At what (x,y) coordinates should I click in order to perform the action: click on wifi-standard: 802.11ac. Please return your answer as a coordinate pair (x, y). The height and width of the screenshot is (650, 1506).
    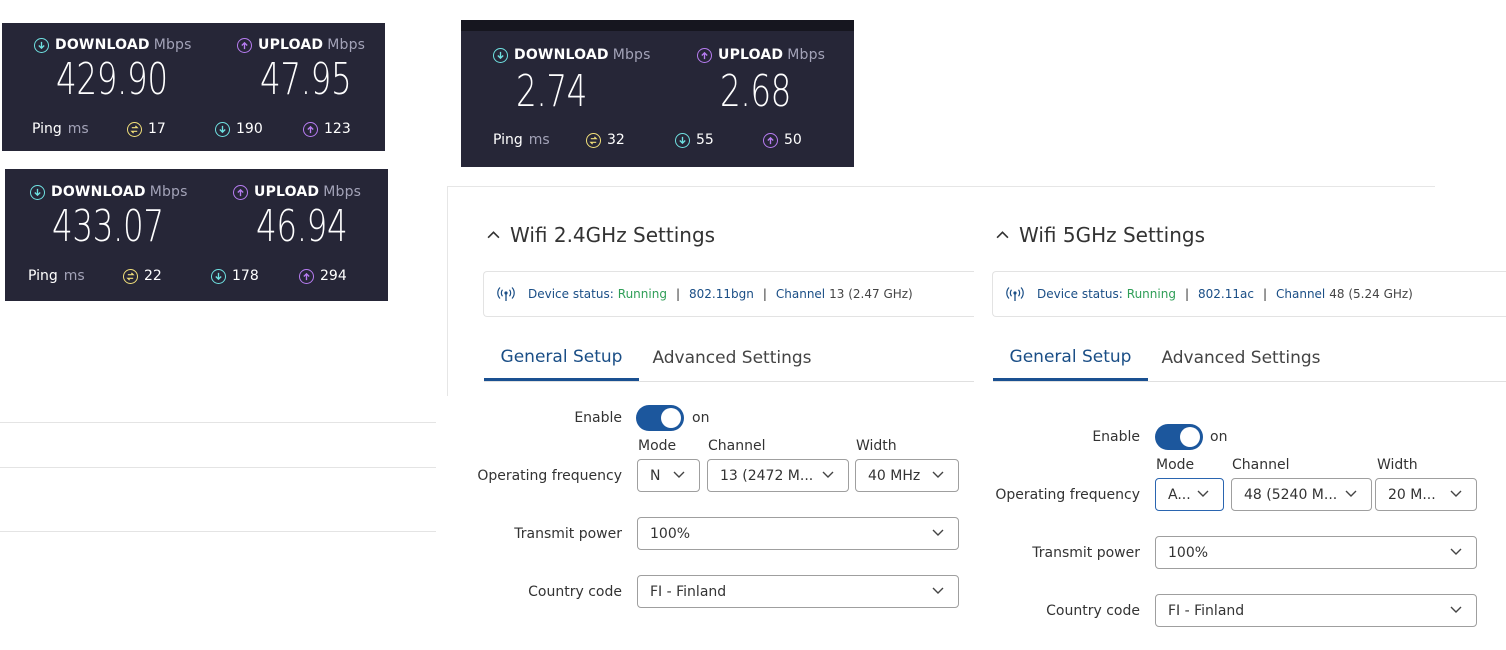
    Looking at the image, I should click on (1226, 294).